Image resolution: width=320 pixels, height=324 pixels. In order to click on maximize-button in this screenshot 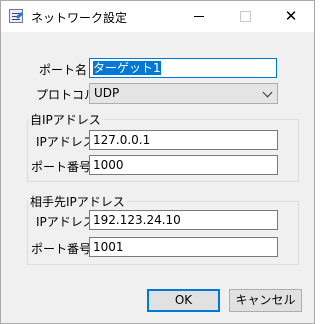, I will do `click(245, 16)`.